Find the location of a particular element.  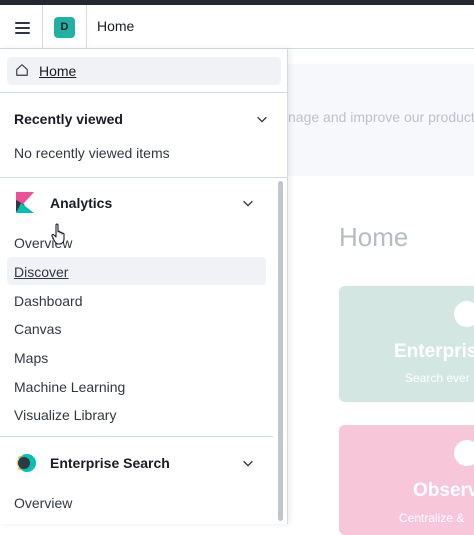

app-header: D Home is located at coordinates (237, 27).